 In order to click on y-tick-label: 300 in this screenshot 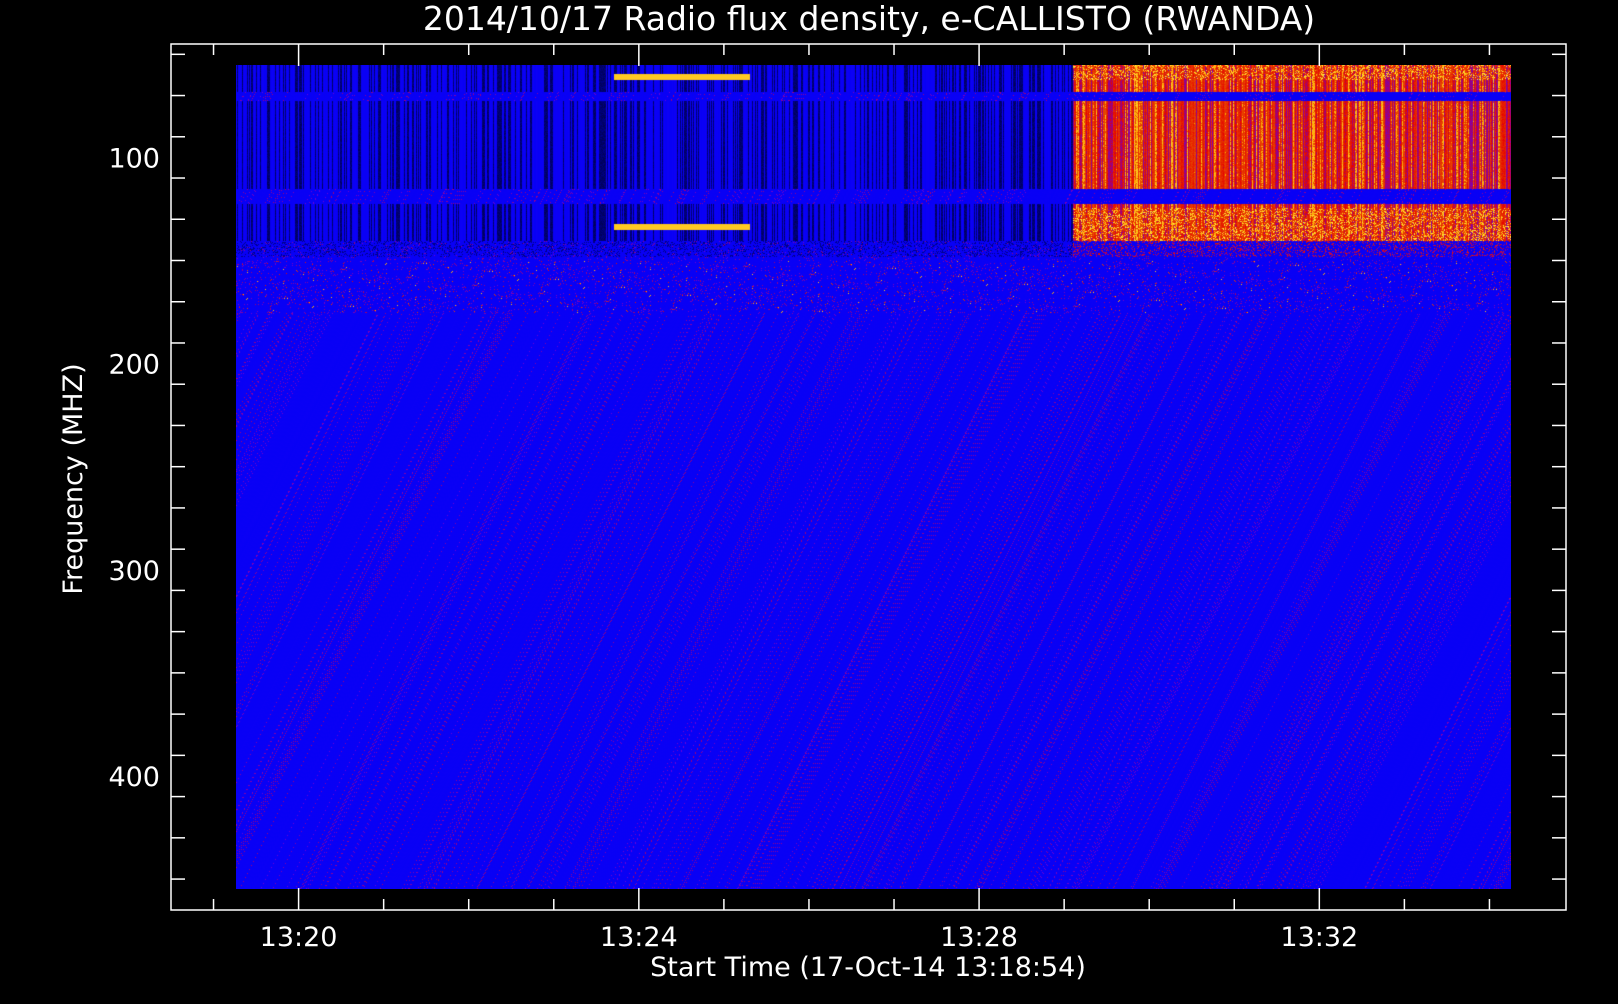, I will do `click(134, 571)`.